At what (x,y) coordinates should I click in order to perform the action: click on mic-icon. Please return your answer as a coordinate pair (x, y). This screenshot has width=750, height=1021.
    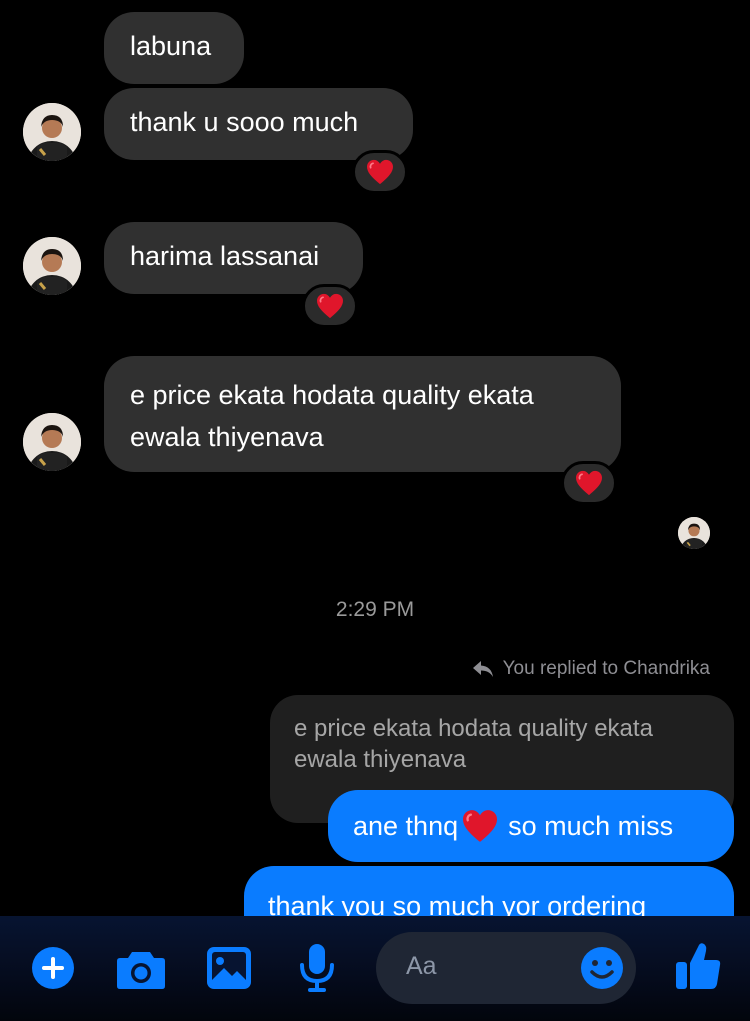
    Looking at the image, I should click on (317, 968).